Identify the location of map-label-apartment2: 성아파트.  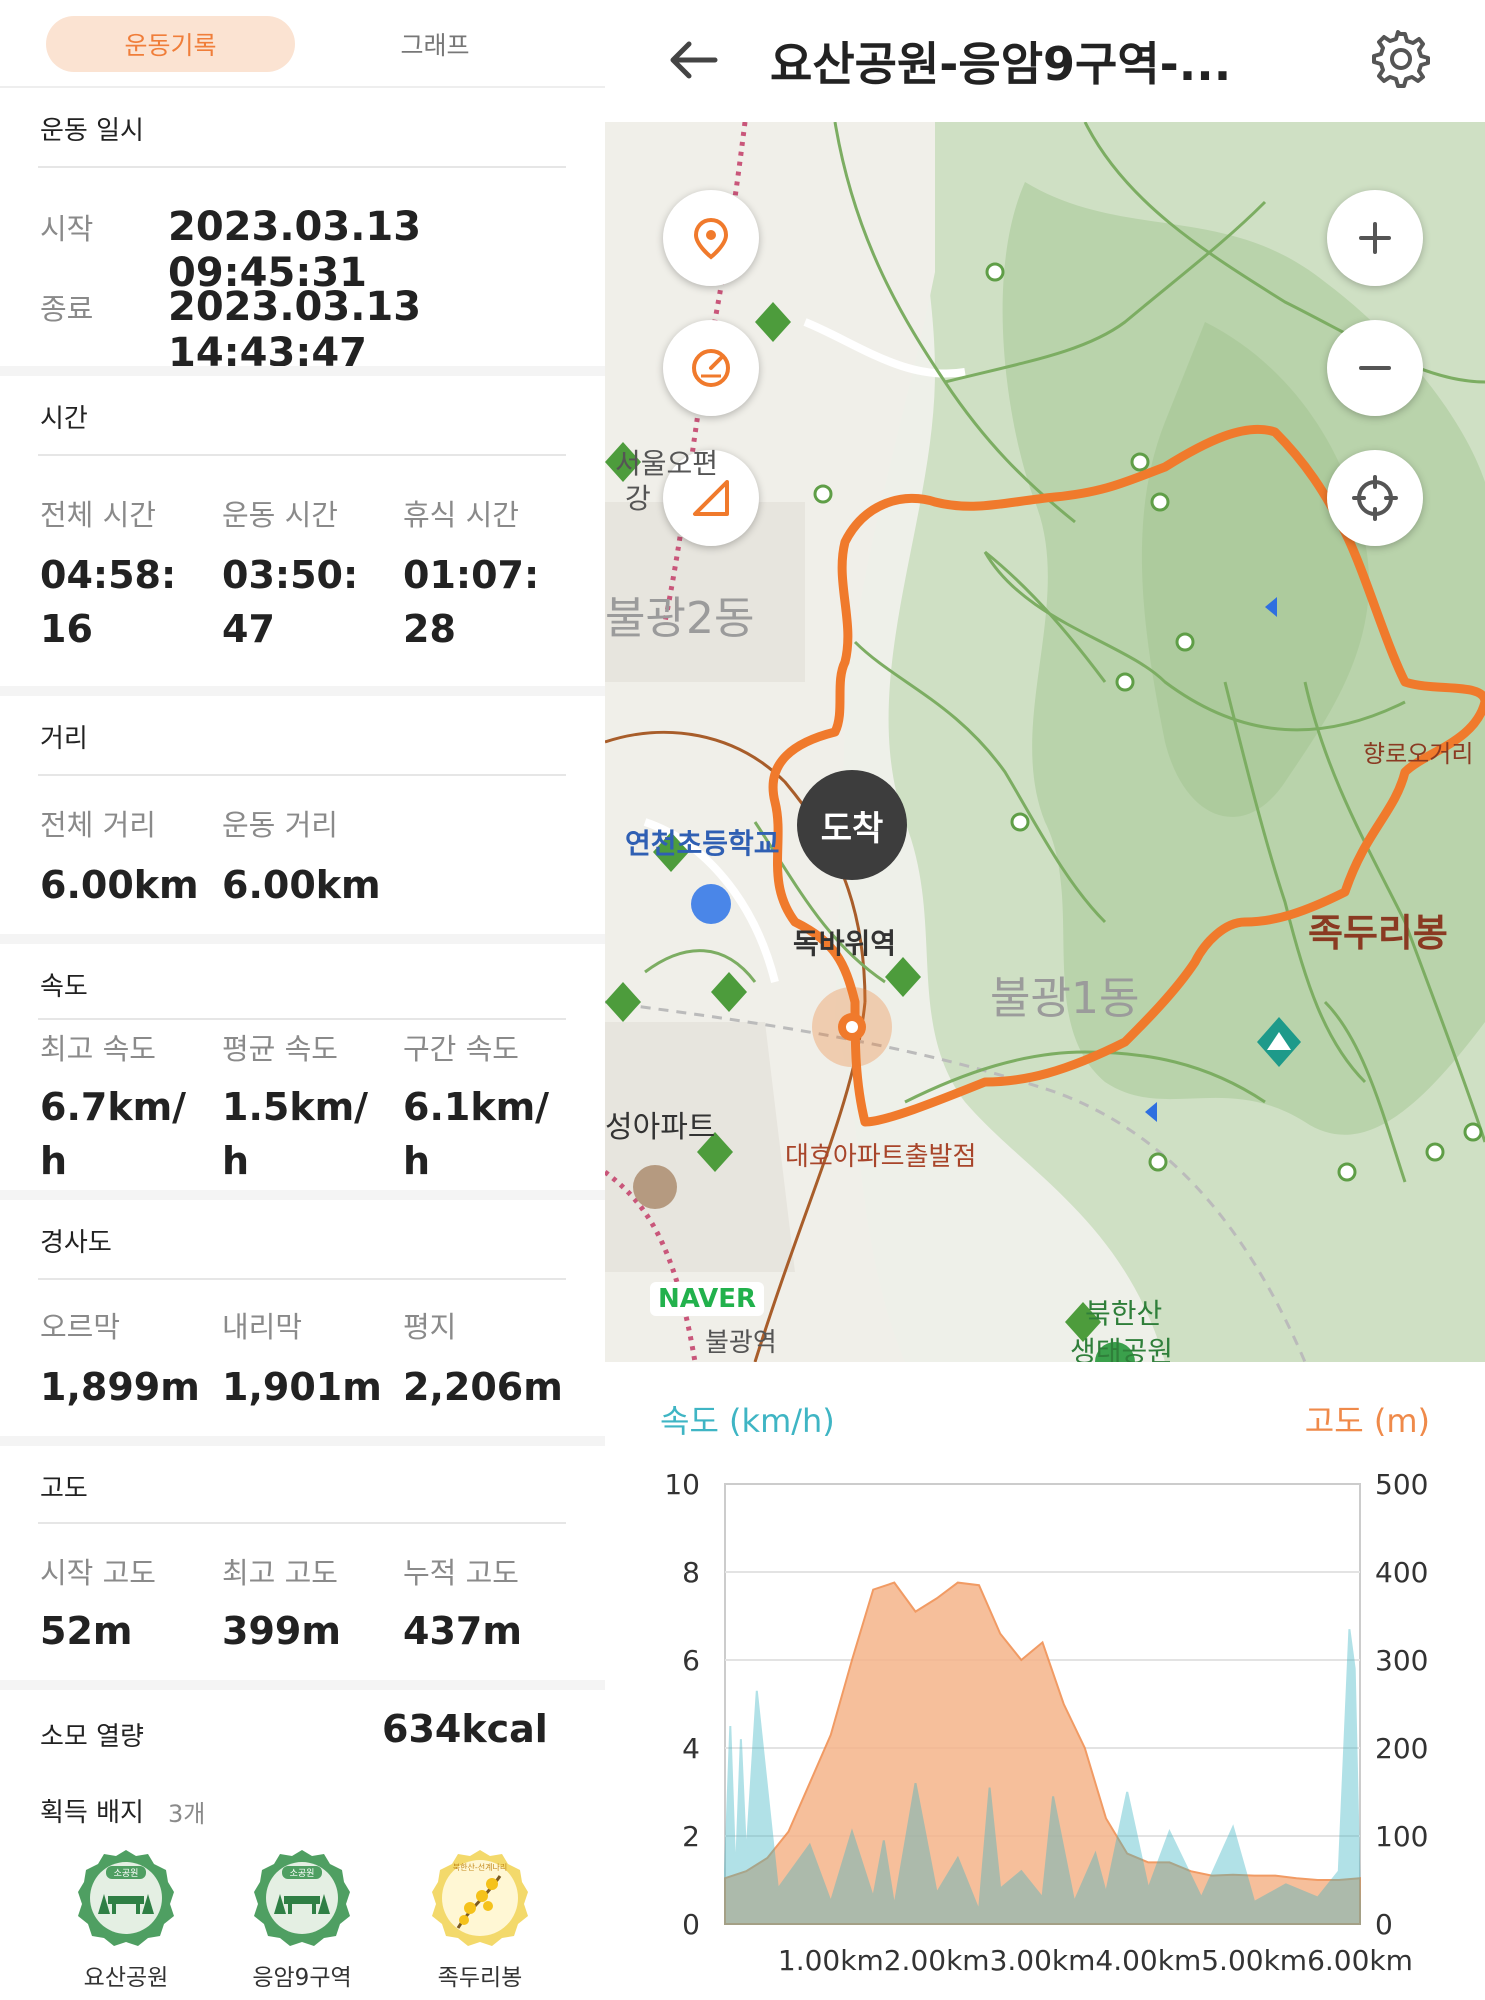
(660, 1127).